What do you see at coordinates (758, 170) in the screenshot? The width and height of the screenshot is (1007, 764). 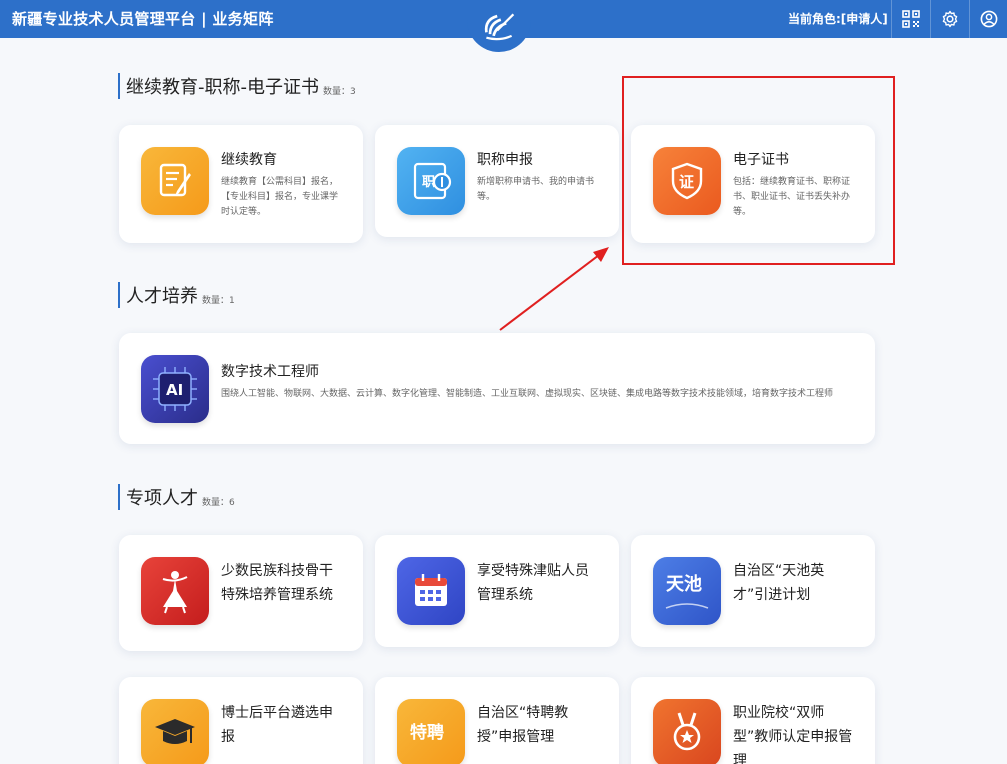 I see `highlight-box` at bounding box center [758, 170].